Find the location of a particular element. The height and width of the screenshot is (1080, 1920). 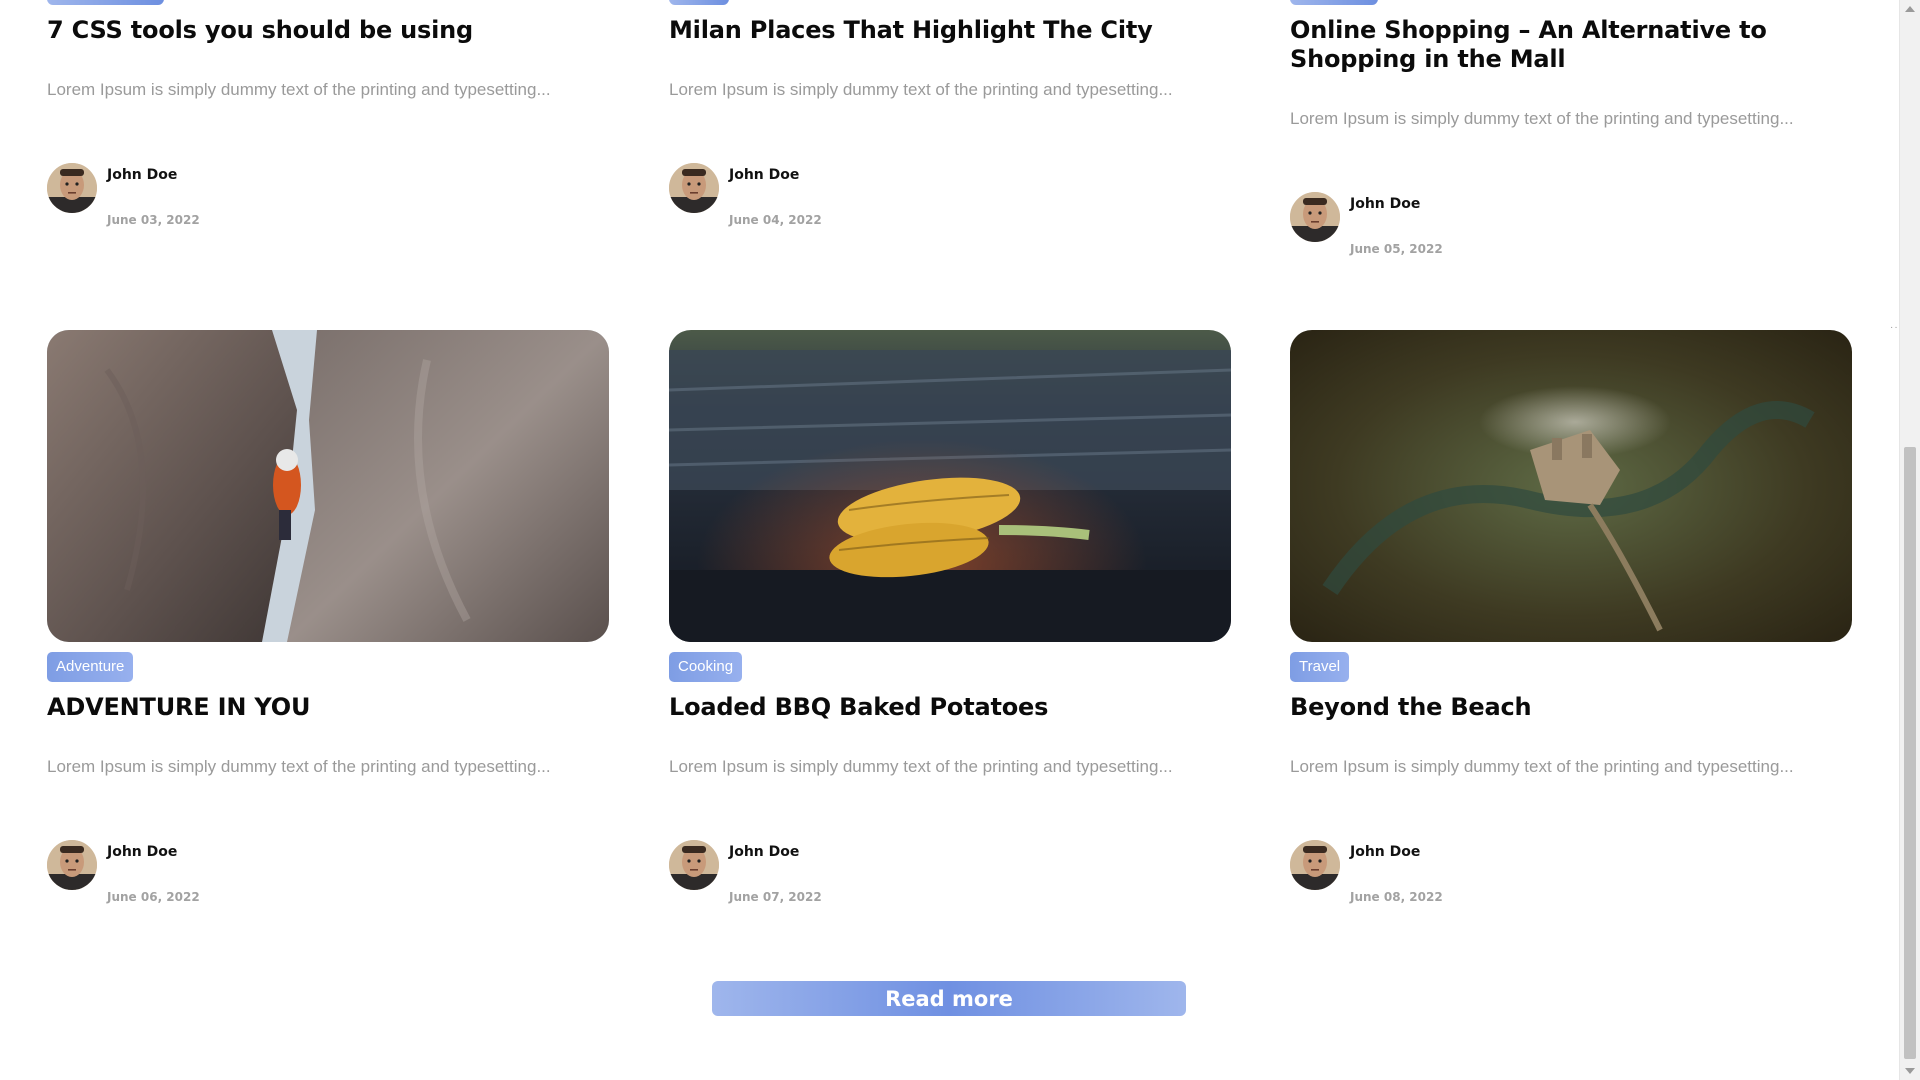

post-date: June 08, 2022 is located at coordinates (1396, 897).